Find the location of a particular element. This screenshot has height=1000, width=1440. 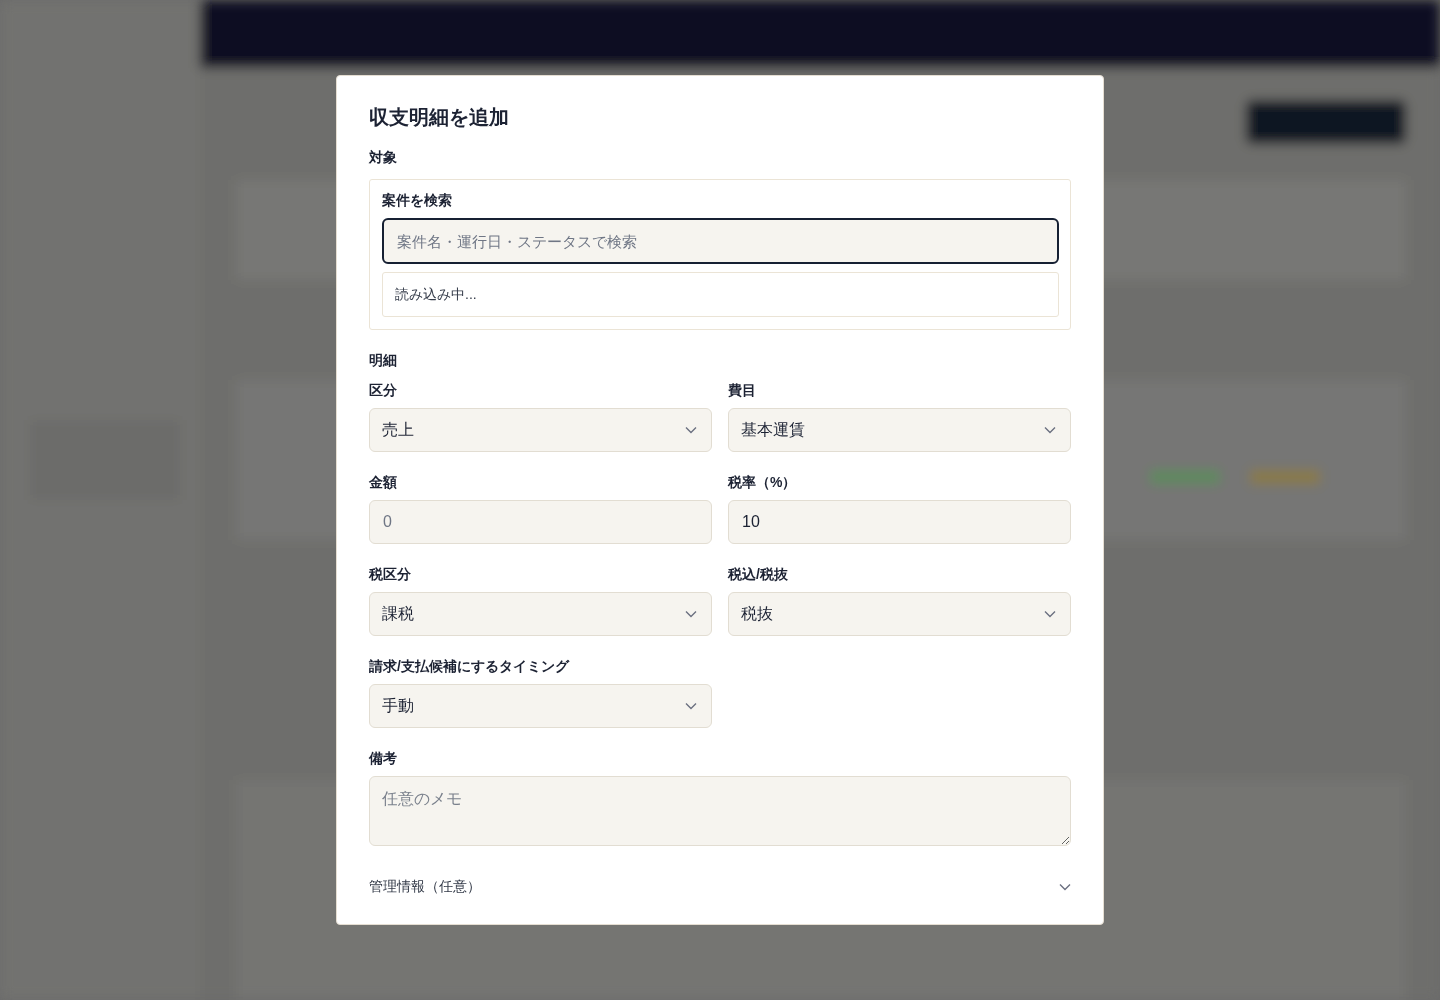

section-toggle: 管理情報（任意） is located at coordinates (720, 887).